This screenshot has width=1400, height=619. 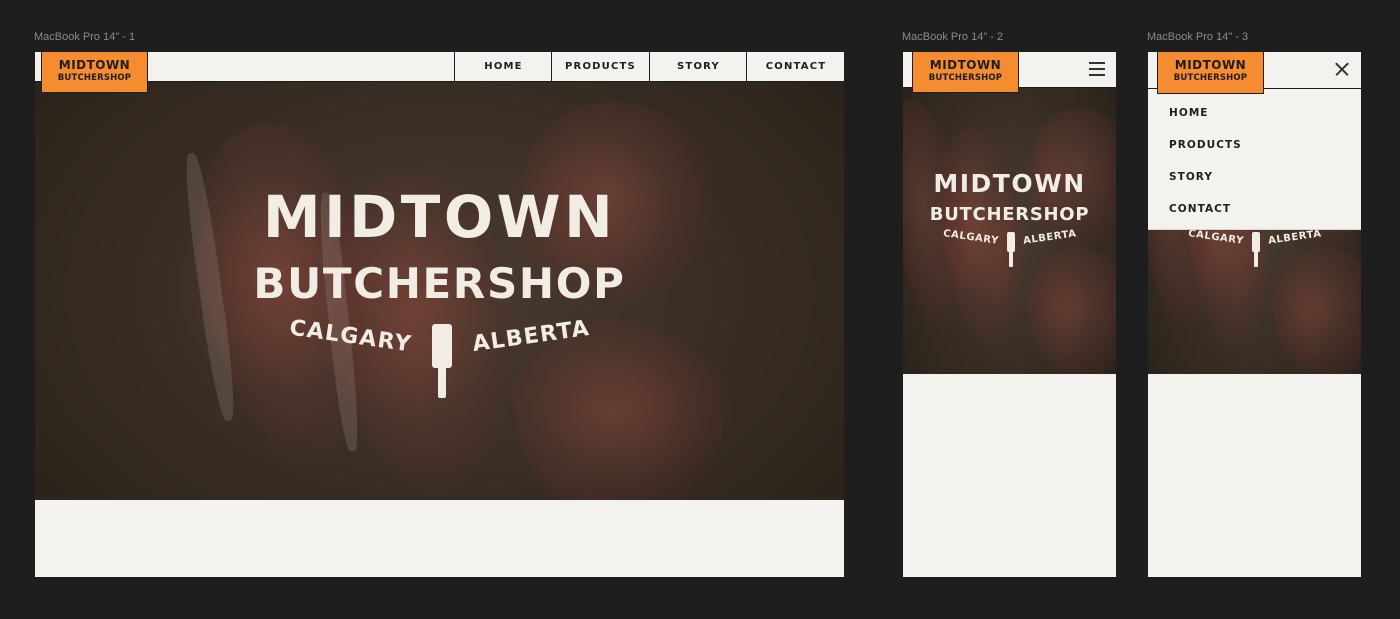 What do you see at coordinates (1294, 237) in the screenshot?
I see `menu-hero-province: ALBERTA` at bounding box center [1294, 237].